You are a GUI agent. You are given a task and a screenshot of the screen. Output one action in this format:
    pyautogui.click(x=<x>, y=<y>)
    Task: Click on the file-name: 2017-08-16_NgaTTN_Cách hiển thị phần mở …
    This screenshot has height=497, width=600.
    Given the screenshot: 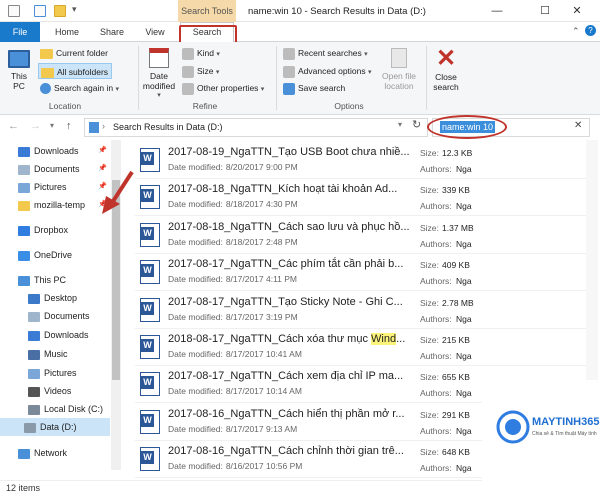 What is the action you would take?
    pyautogui.click(x=286, y=414)
    